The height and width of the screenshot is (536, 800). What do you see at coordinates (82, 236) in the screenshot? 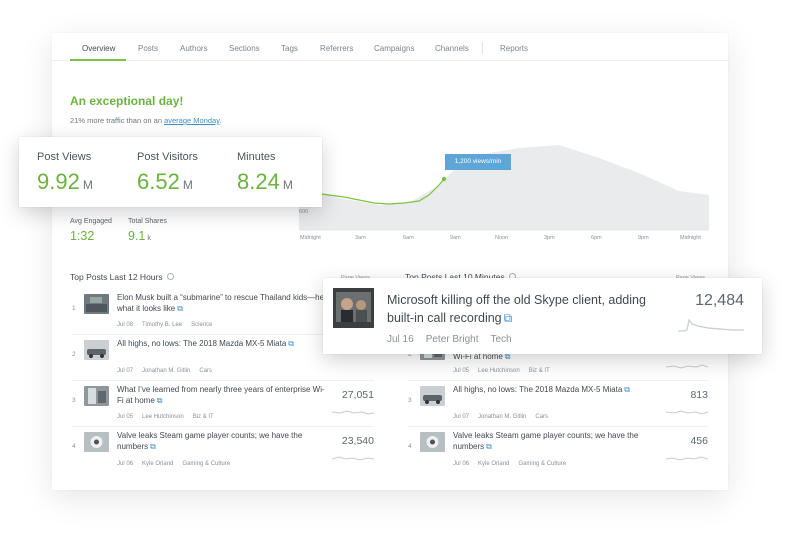
I see `avg-engaged-value: 1:32` at bounding box center [82, 236].